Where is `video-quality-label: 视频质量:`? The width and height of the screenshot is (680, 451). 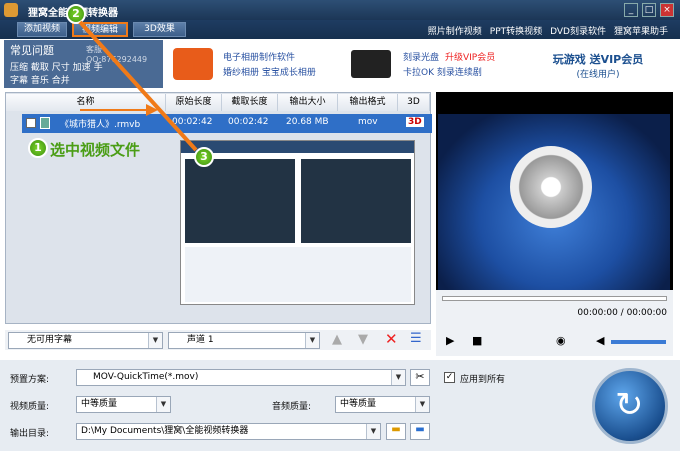 video-quality-label: 视频质量: is located at coordinates (30, 407).